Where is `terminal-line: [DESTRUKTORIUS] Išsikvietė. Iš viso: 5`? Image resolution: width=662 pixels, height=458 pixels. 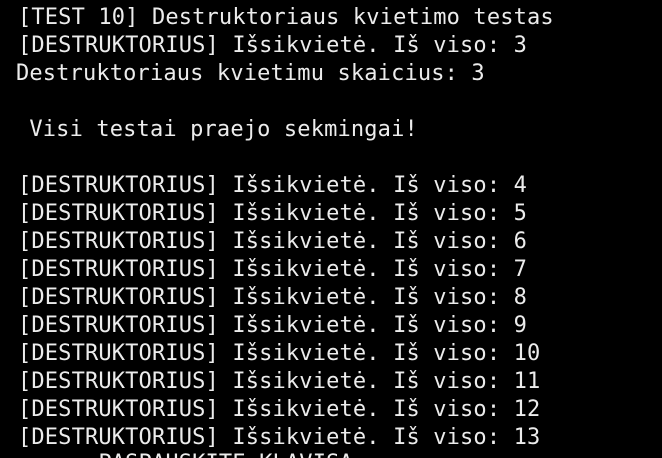
terminal-line: [DESTRUKTORIUS] Išsikvietė. Iš viso: 5 is located at coordinates (273, 213).